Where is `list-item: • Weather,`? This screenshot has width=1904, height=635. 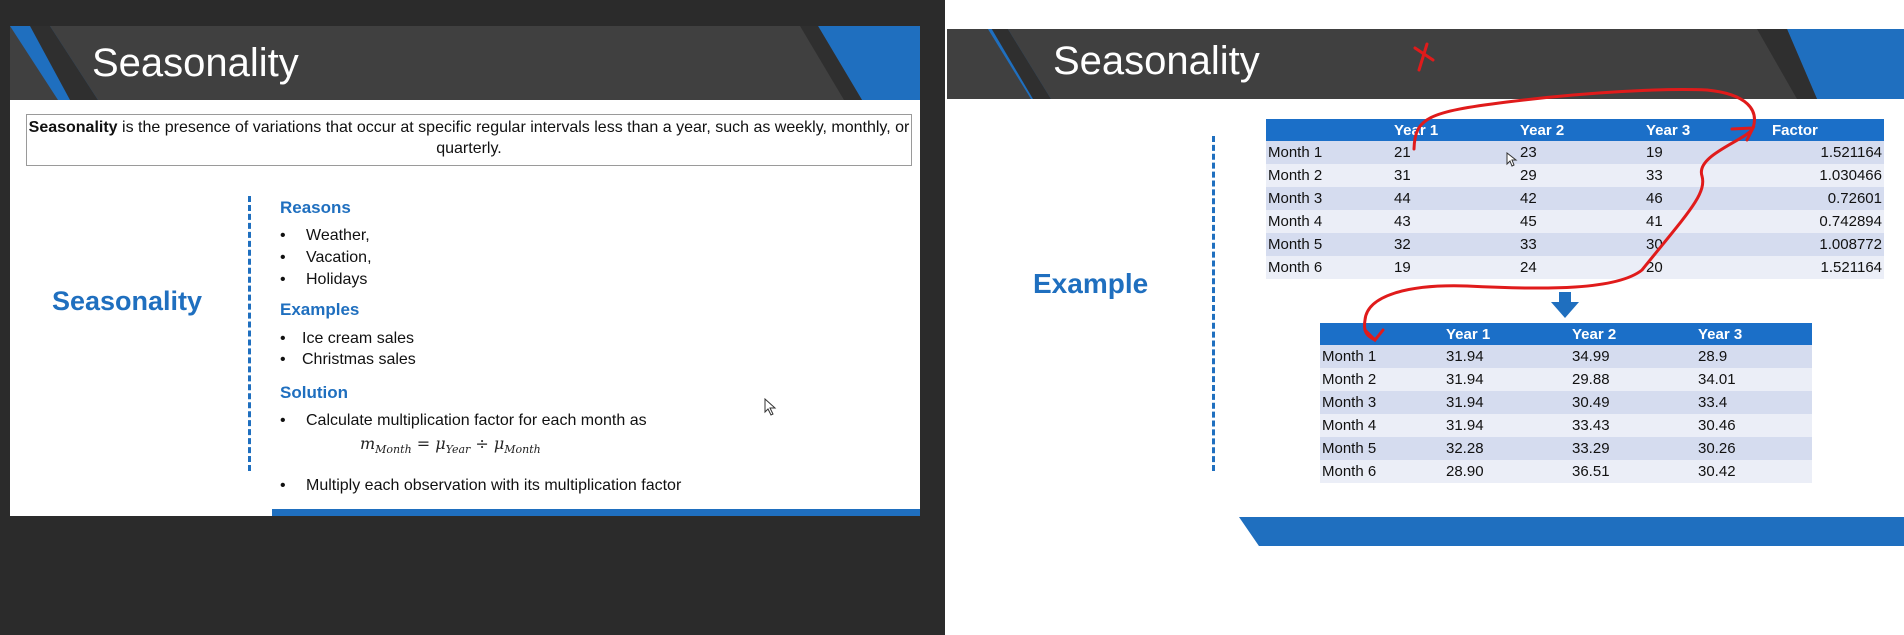 list-item: • Weather, is located at coordinates (325, 235).